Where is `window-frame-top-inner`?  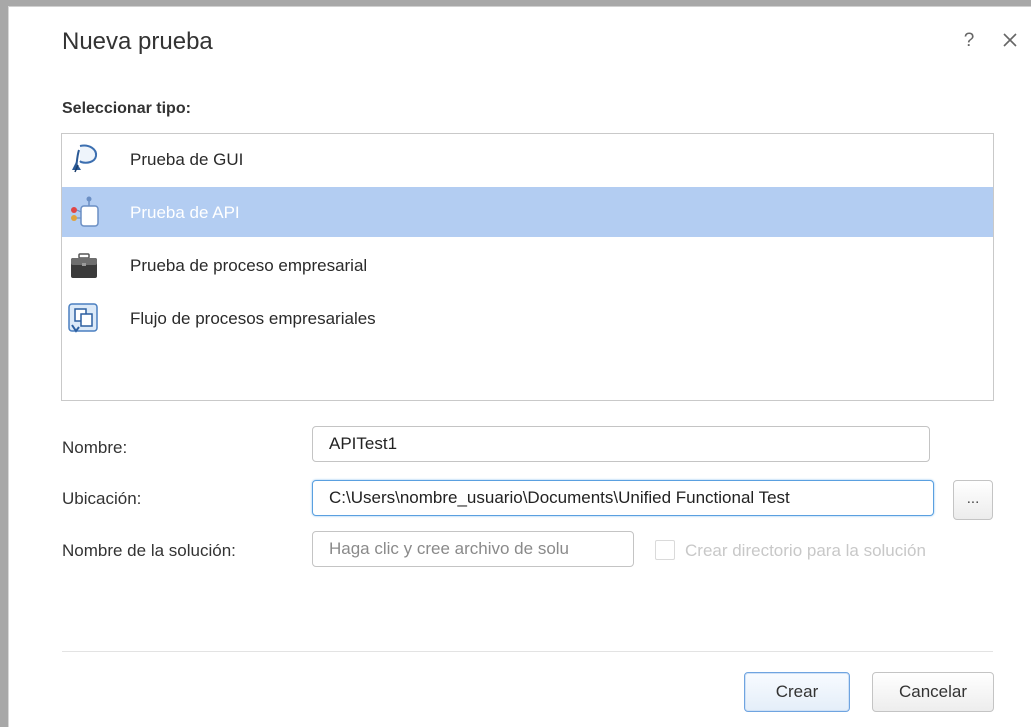 window-frame-top-inner is located at coordinates (519, 6).